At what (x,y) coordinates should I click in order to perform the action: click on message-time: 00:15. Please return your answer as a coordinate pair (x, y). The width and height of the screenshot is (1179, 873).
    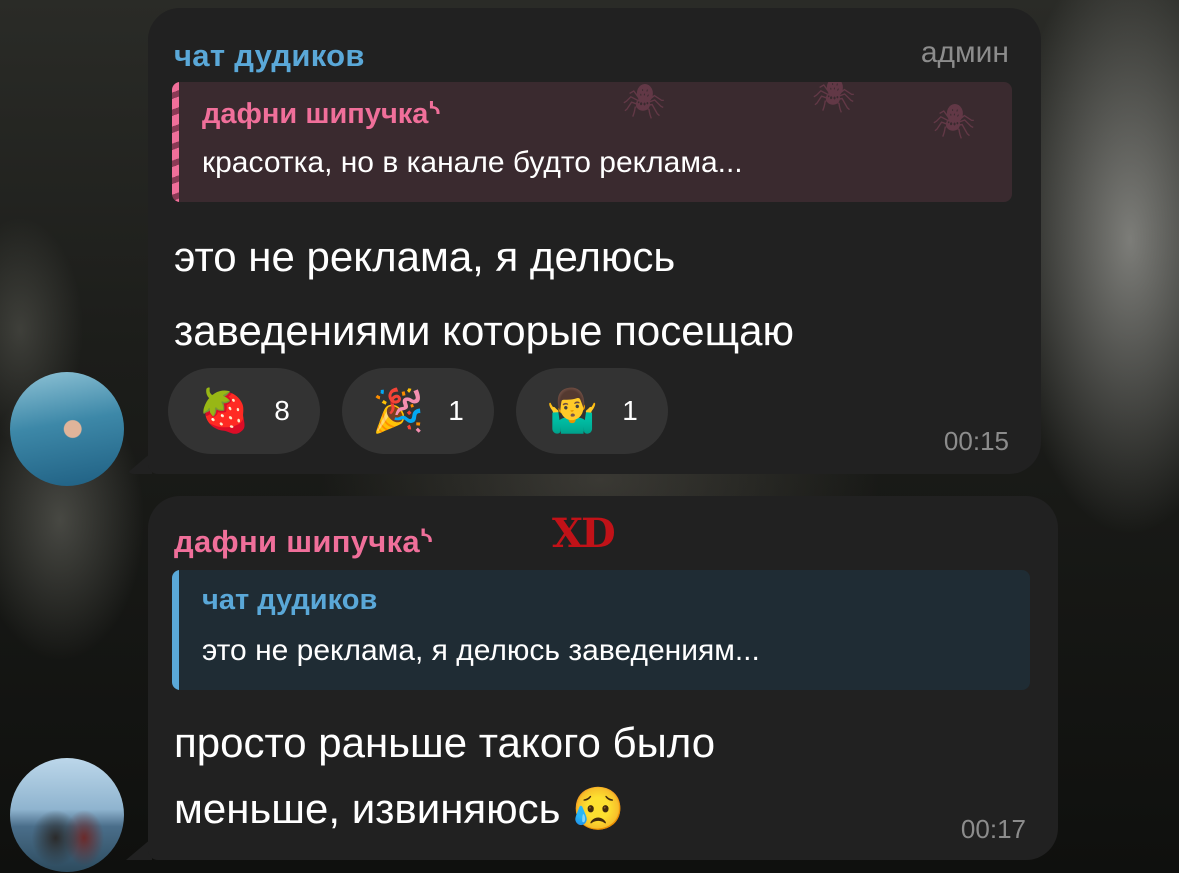
    Looking at the image, I should click on (976, 441).